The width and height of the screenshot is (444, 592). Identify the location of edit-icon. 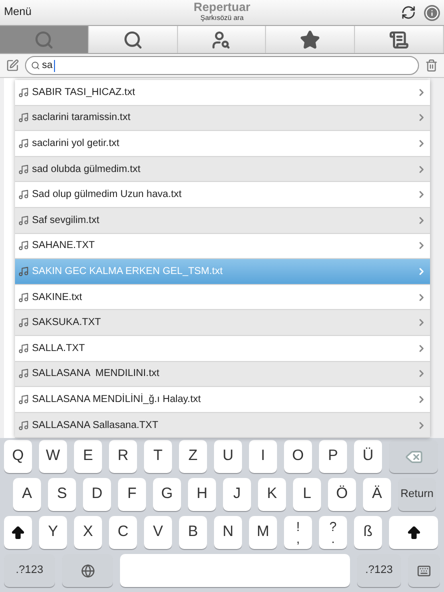
(12, 65).